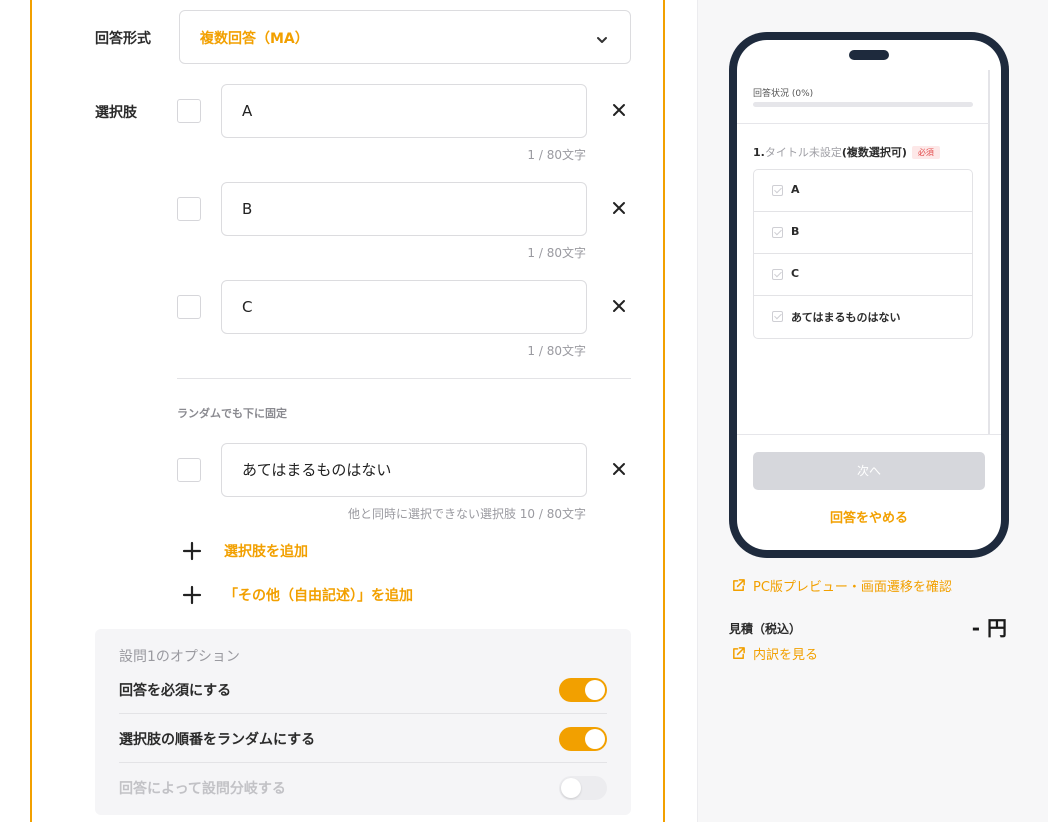  I want to click on choice-input: C, so click(404, 307).